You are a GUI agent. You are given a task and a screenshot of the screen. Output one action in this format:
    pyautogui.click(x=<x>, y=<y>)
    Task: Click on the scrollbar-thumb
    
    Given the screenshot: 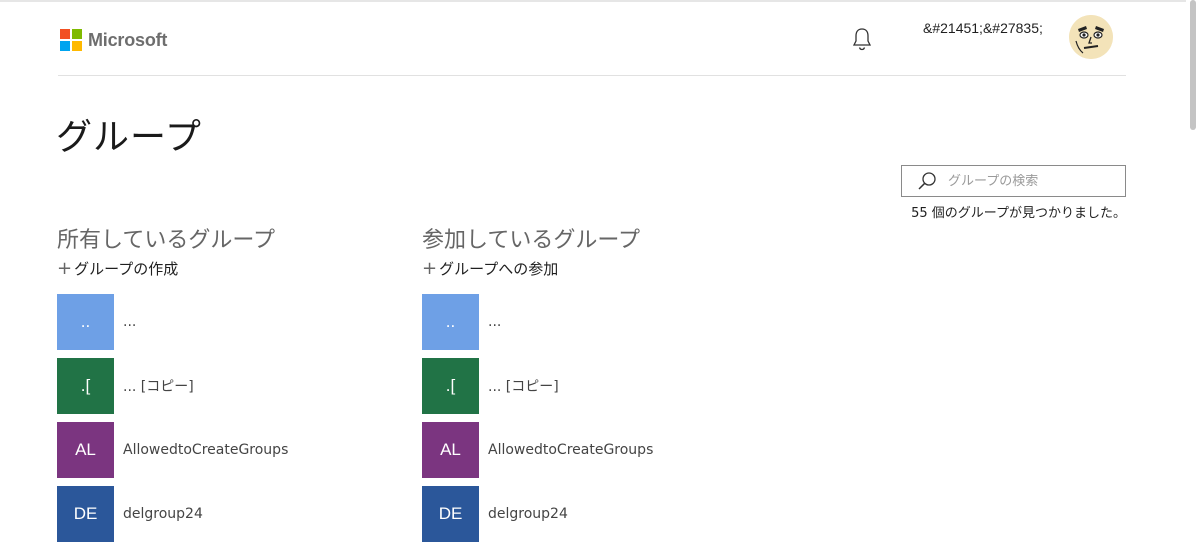 What is the action you would take?
    pyautogui.click(x=1193, y=65)
    